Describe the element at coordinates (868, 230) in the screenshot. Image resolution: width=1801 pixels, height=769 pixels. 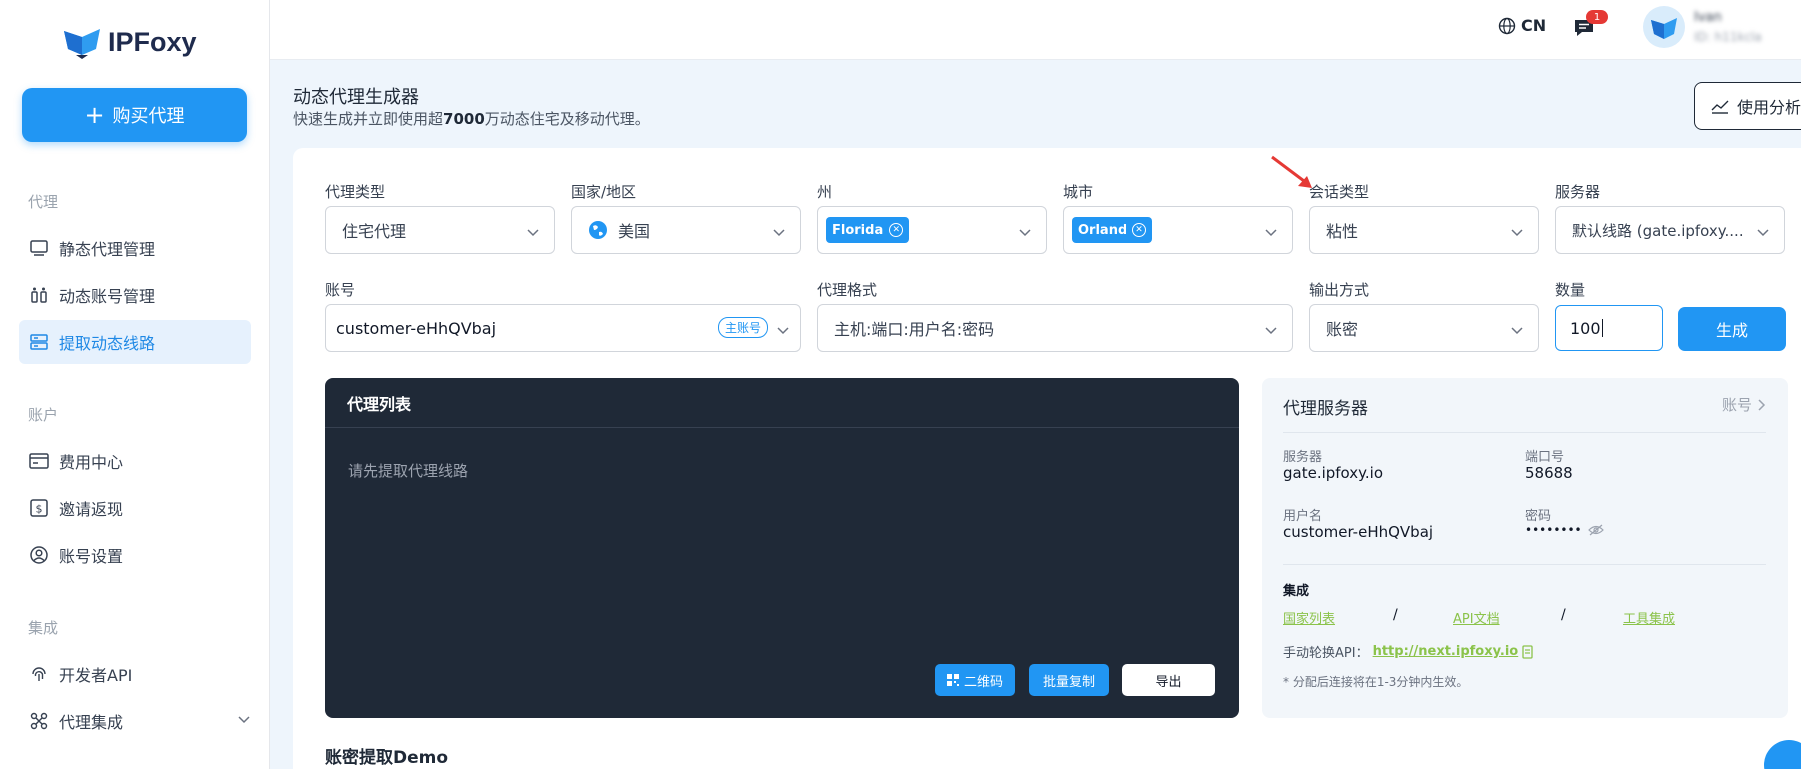
I see `state-chip: Florida ✕` at that location.